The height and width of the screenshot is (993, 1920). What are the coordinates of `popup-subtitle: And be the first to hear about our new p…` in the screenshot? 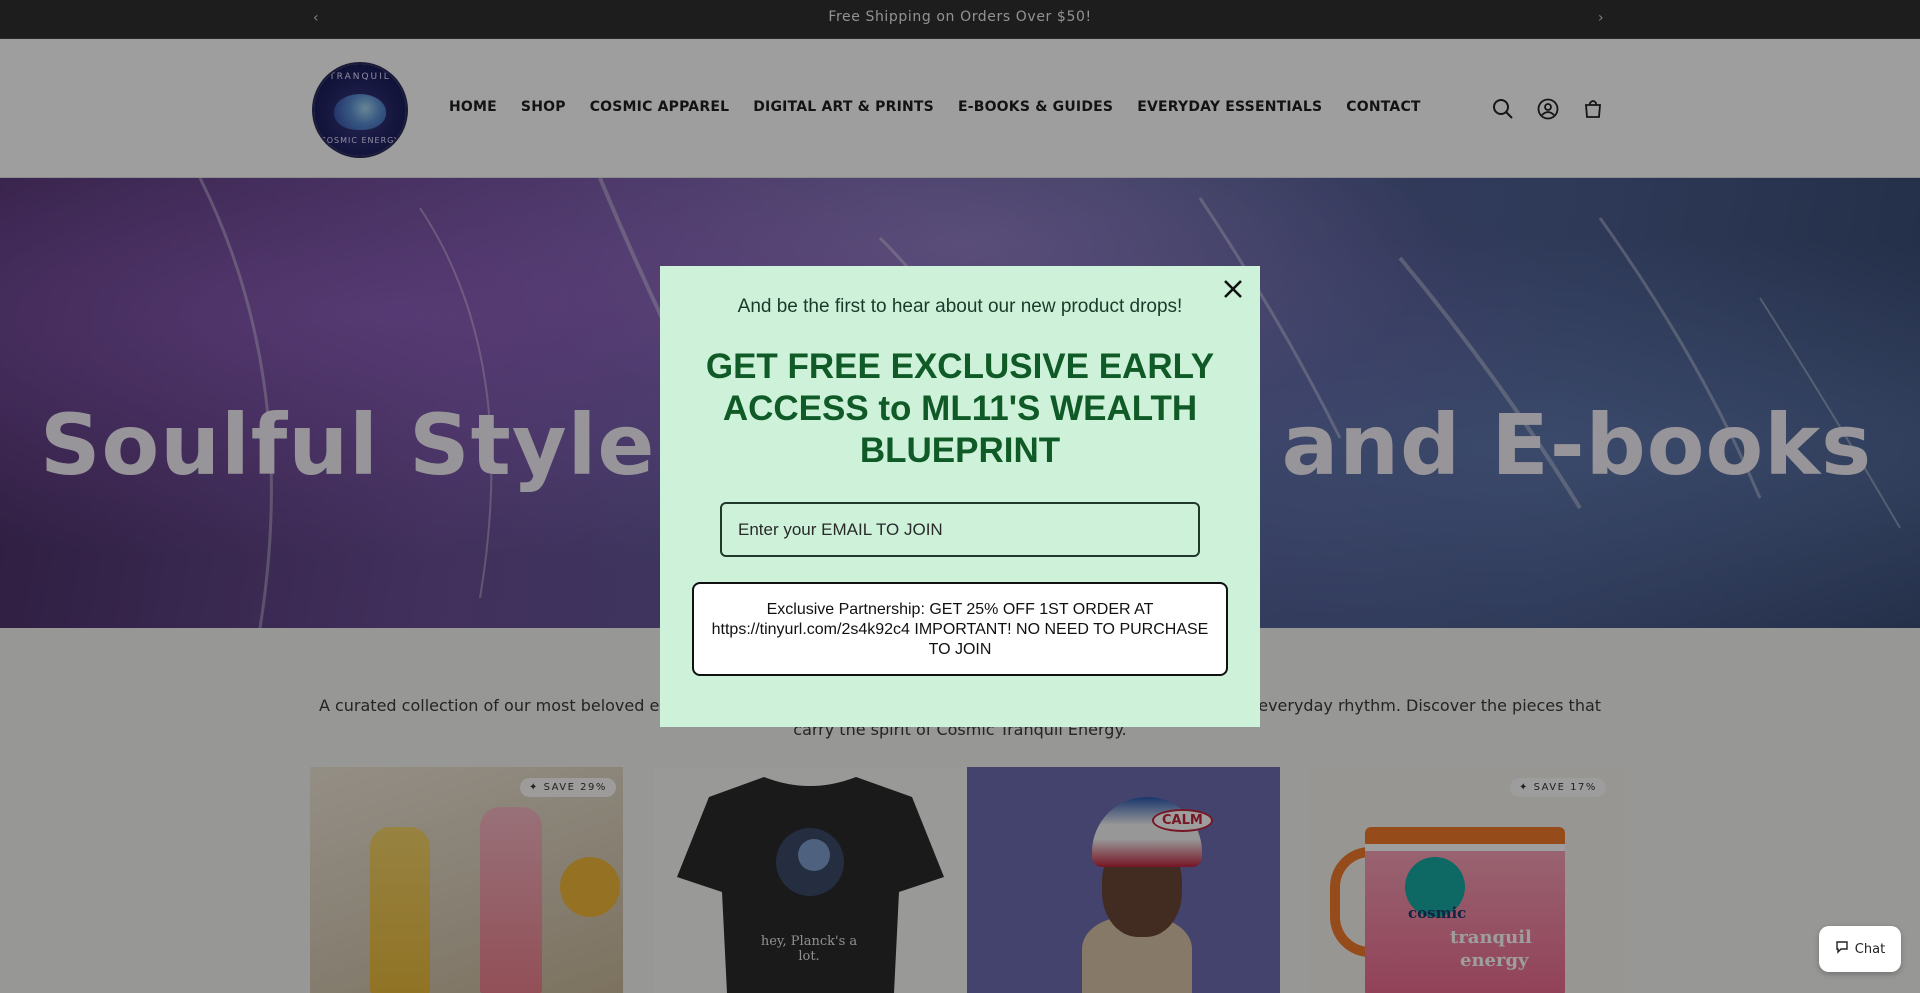 It's located at (960, 306).